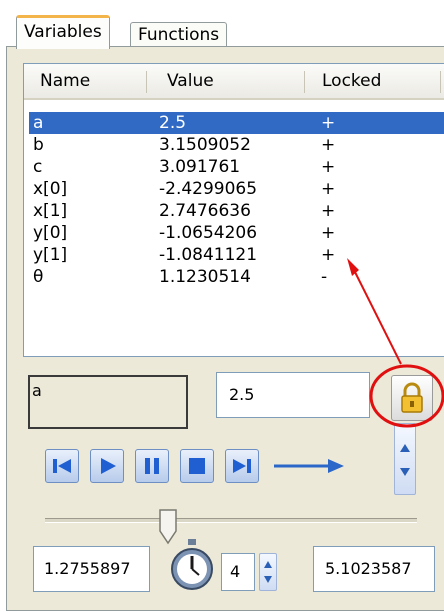 The height and width of the screenshot is (612, 444). What do you see at coordinates (50, 189) in the screenshot?
I see `row-name: x[0]` at bounding box center [50, 189].